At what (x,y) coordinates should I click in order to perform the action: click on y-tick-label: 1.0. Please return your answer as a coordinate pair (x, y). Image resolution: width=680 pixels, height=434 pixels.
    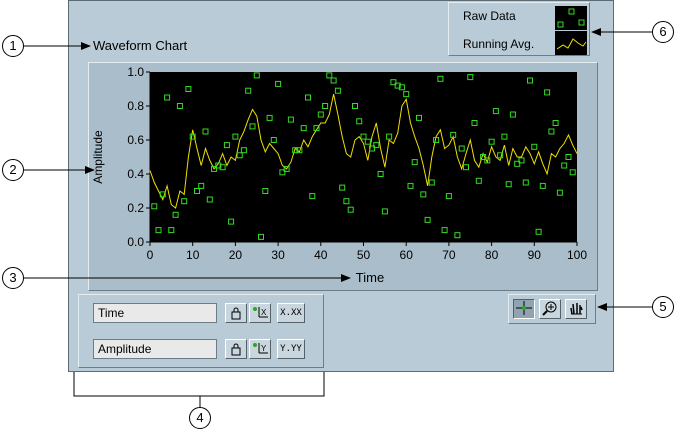
    Looking at the image, I should click on (135, 72).